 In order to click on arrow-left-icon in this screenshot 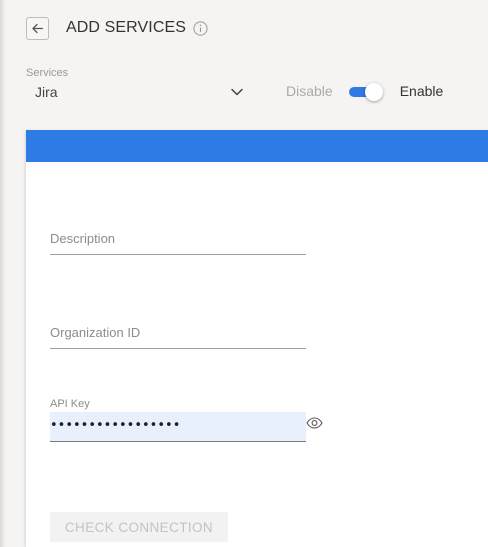, I will do `click(38, 28)`.